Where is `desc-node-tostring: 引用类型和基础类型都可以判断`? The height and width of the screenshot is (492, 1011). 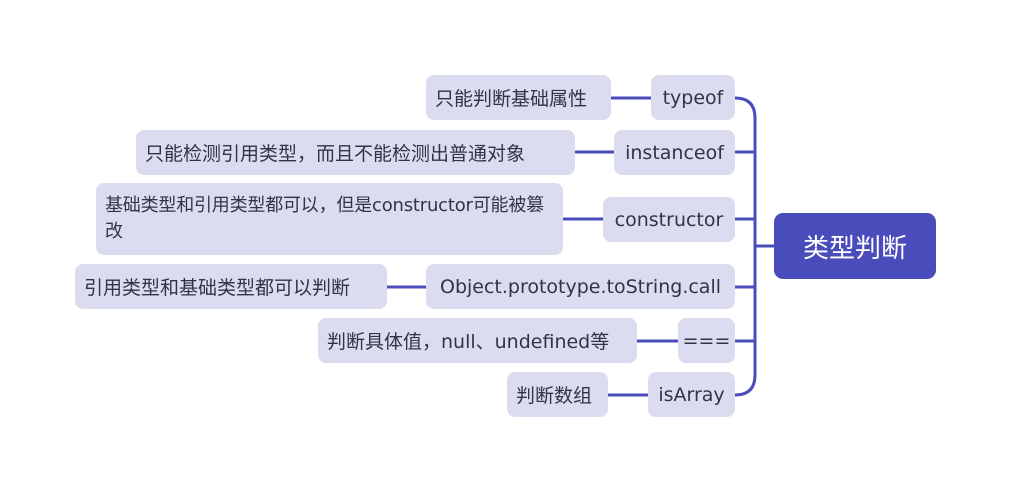 desc-node-tostring: 引用类型和基础类型都可以判断 is located at coordinates (231, 286).